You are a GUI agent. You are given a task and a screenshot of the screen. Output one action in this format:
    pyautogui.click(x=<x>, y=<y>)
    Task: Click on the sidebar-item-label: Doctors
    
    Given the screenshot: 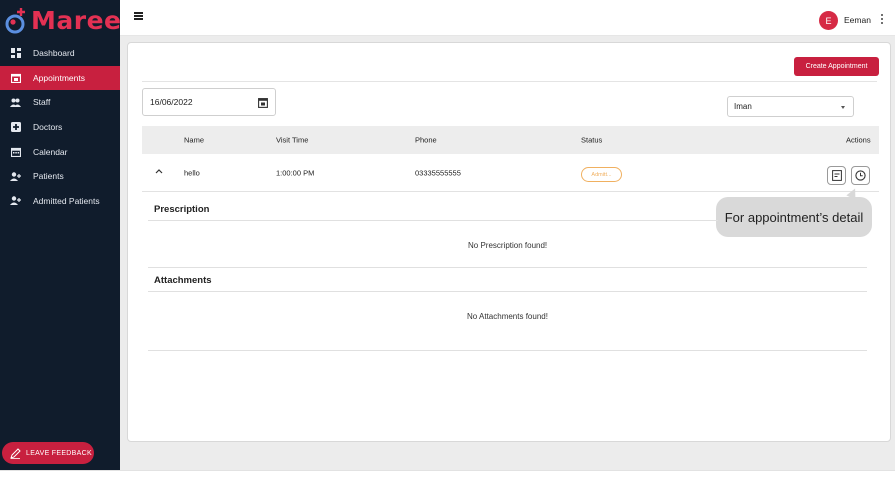 What is the action you would take?
    pyautogui.click(x=48, y=127)
    